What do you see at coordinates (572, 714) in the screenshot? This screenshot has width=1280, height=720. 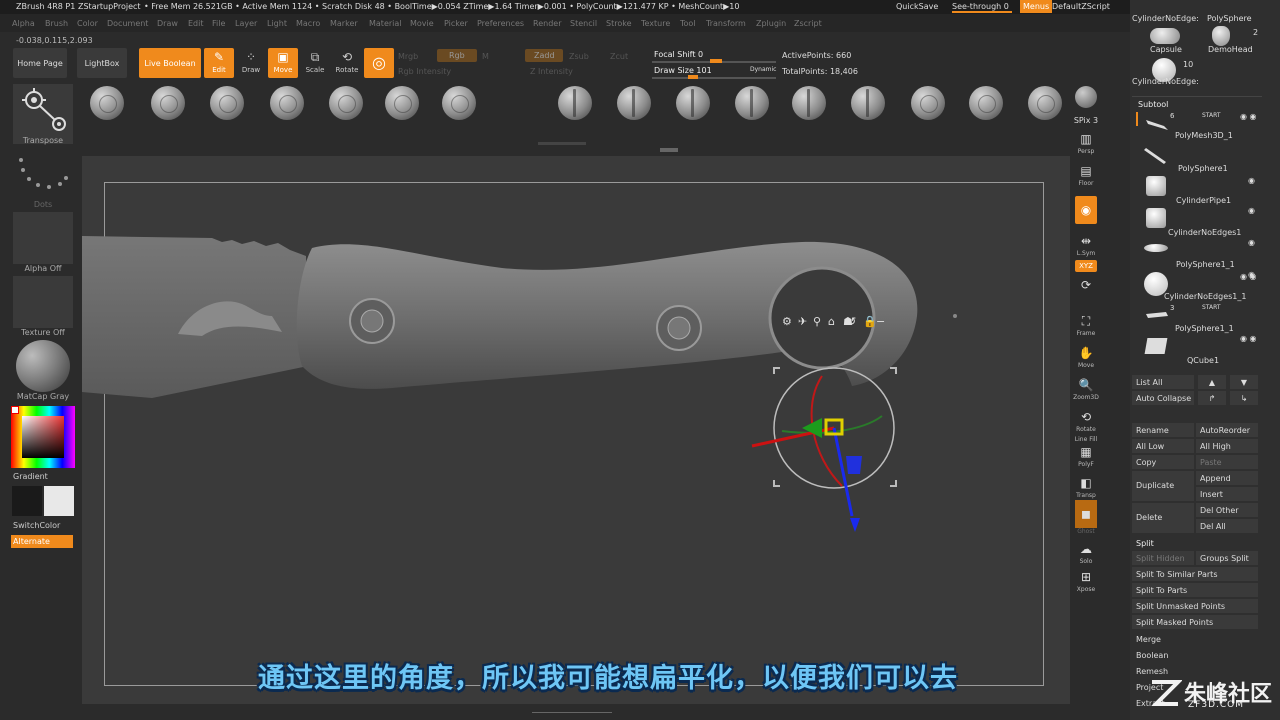 I see `bottom-shelf-handle` at bounding box center [572, 714].